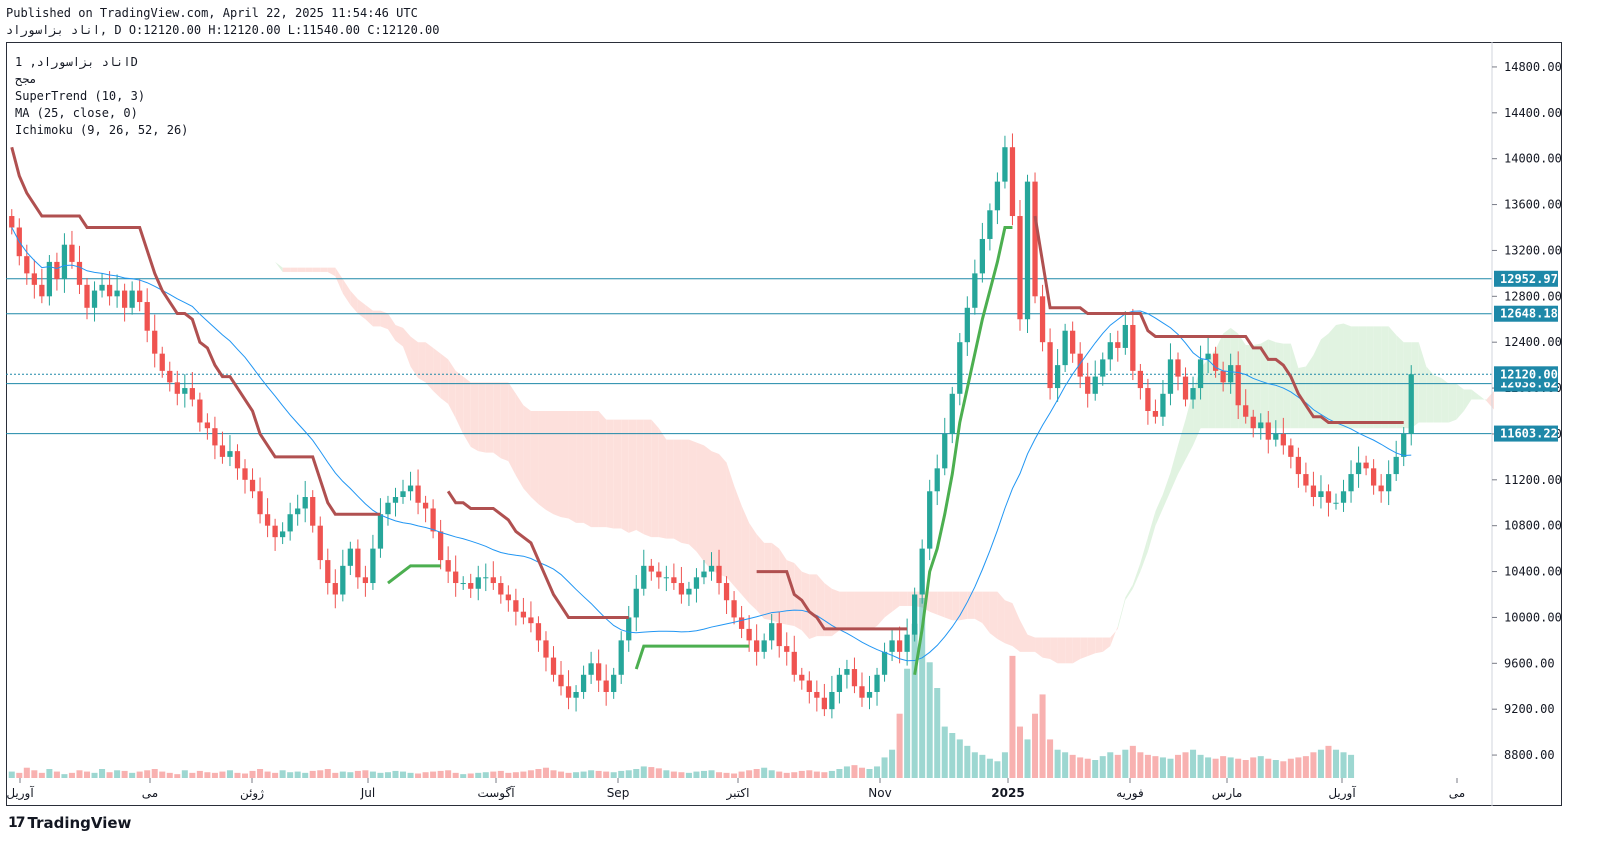 Image resolution: width=1598 pixels, height=858 pixels. What do you see at coordinates (20, 793) in the screenshot?
I see `x-tick-label: آوریل` at bounding box center [20, 793].